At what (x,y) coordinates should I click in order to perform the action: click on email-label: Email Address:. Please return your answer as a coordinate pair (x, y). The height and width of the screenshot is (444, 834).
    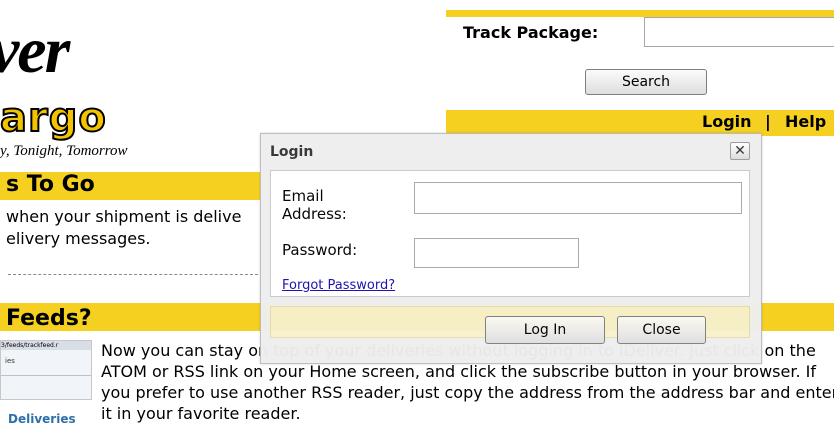
    Looking at the image, I should click on (314, 205).